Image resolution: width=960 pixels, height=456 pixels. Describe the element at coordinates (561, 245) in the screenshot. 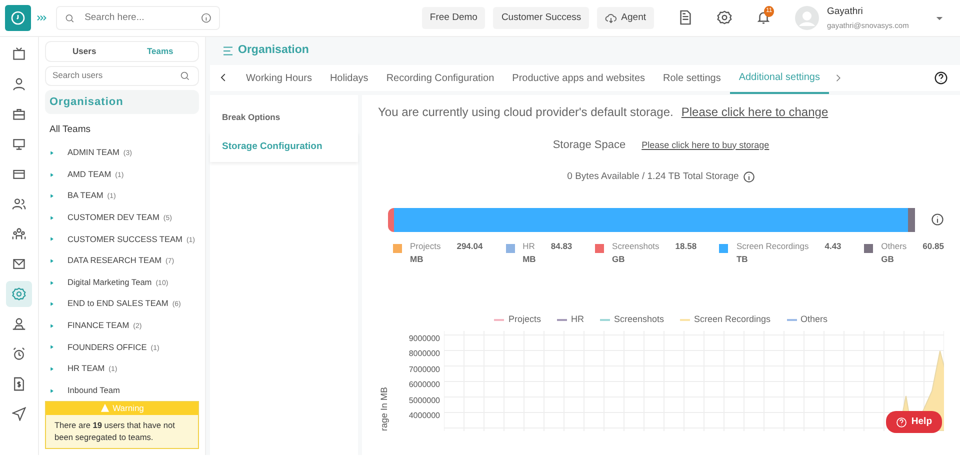

I see `legend-value: 84.83` at that location.